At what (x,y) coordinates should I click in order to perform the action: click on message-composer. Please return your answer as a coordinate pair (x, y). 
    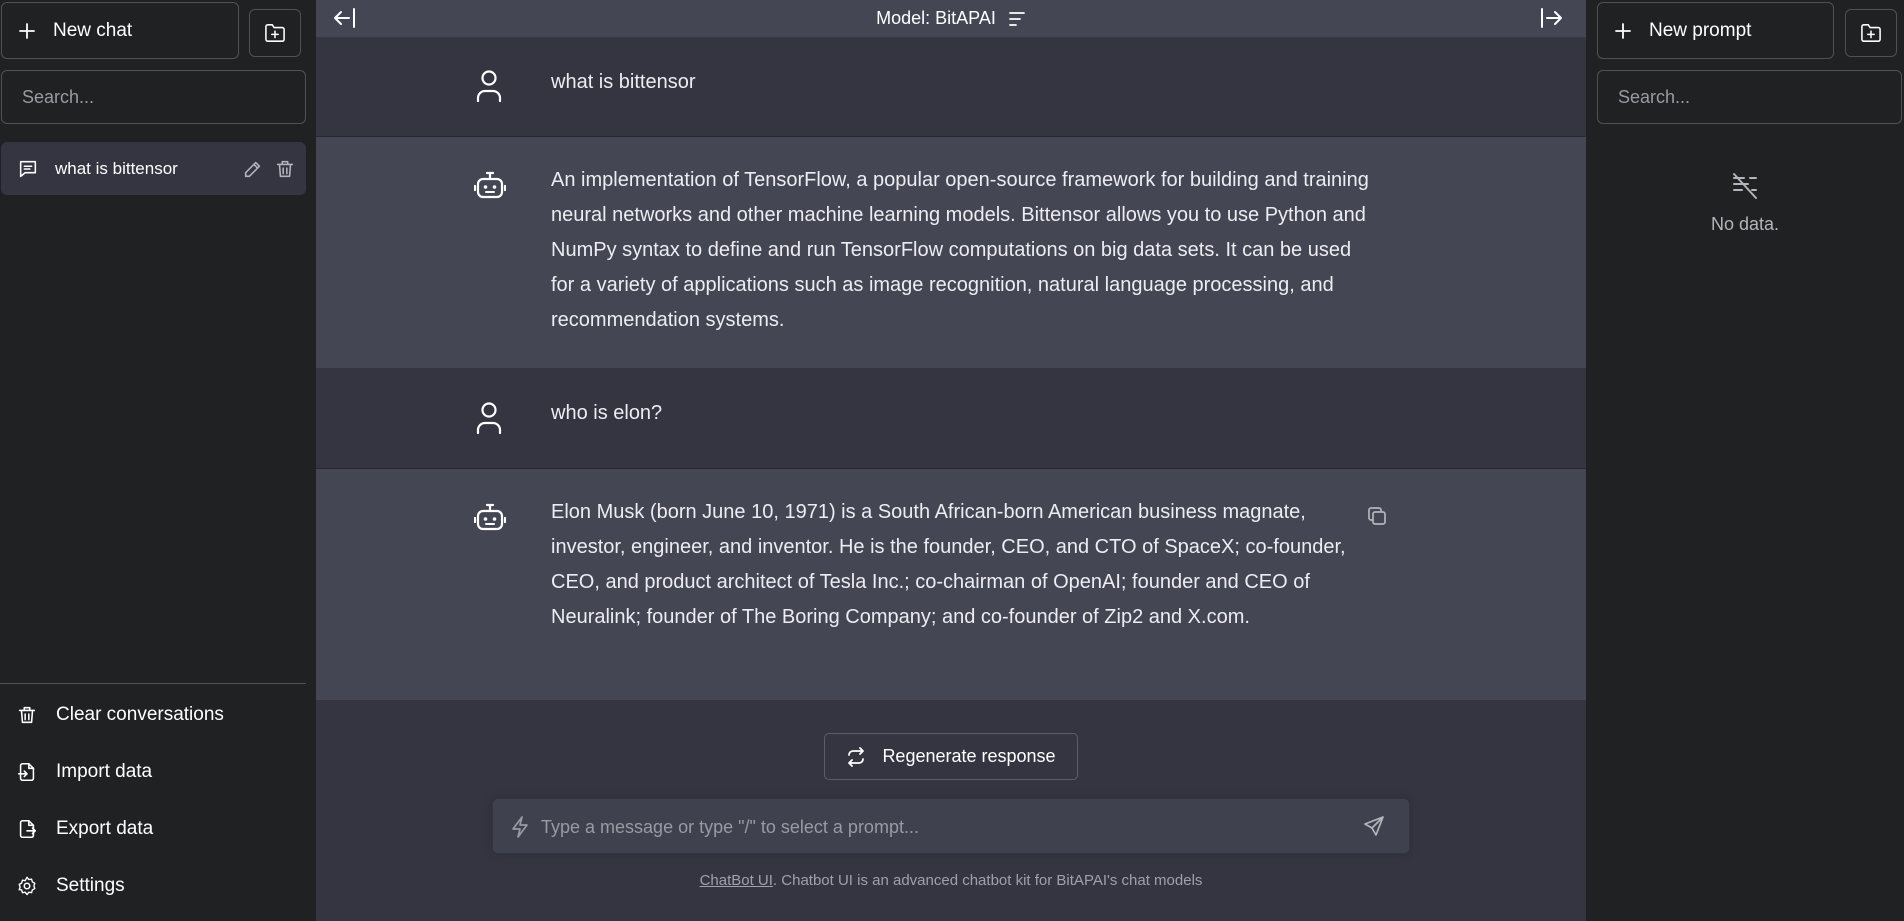
    Looking at the image, I should click on (951, 826).